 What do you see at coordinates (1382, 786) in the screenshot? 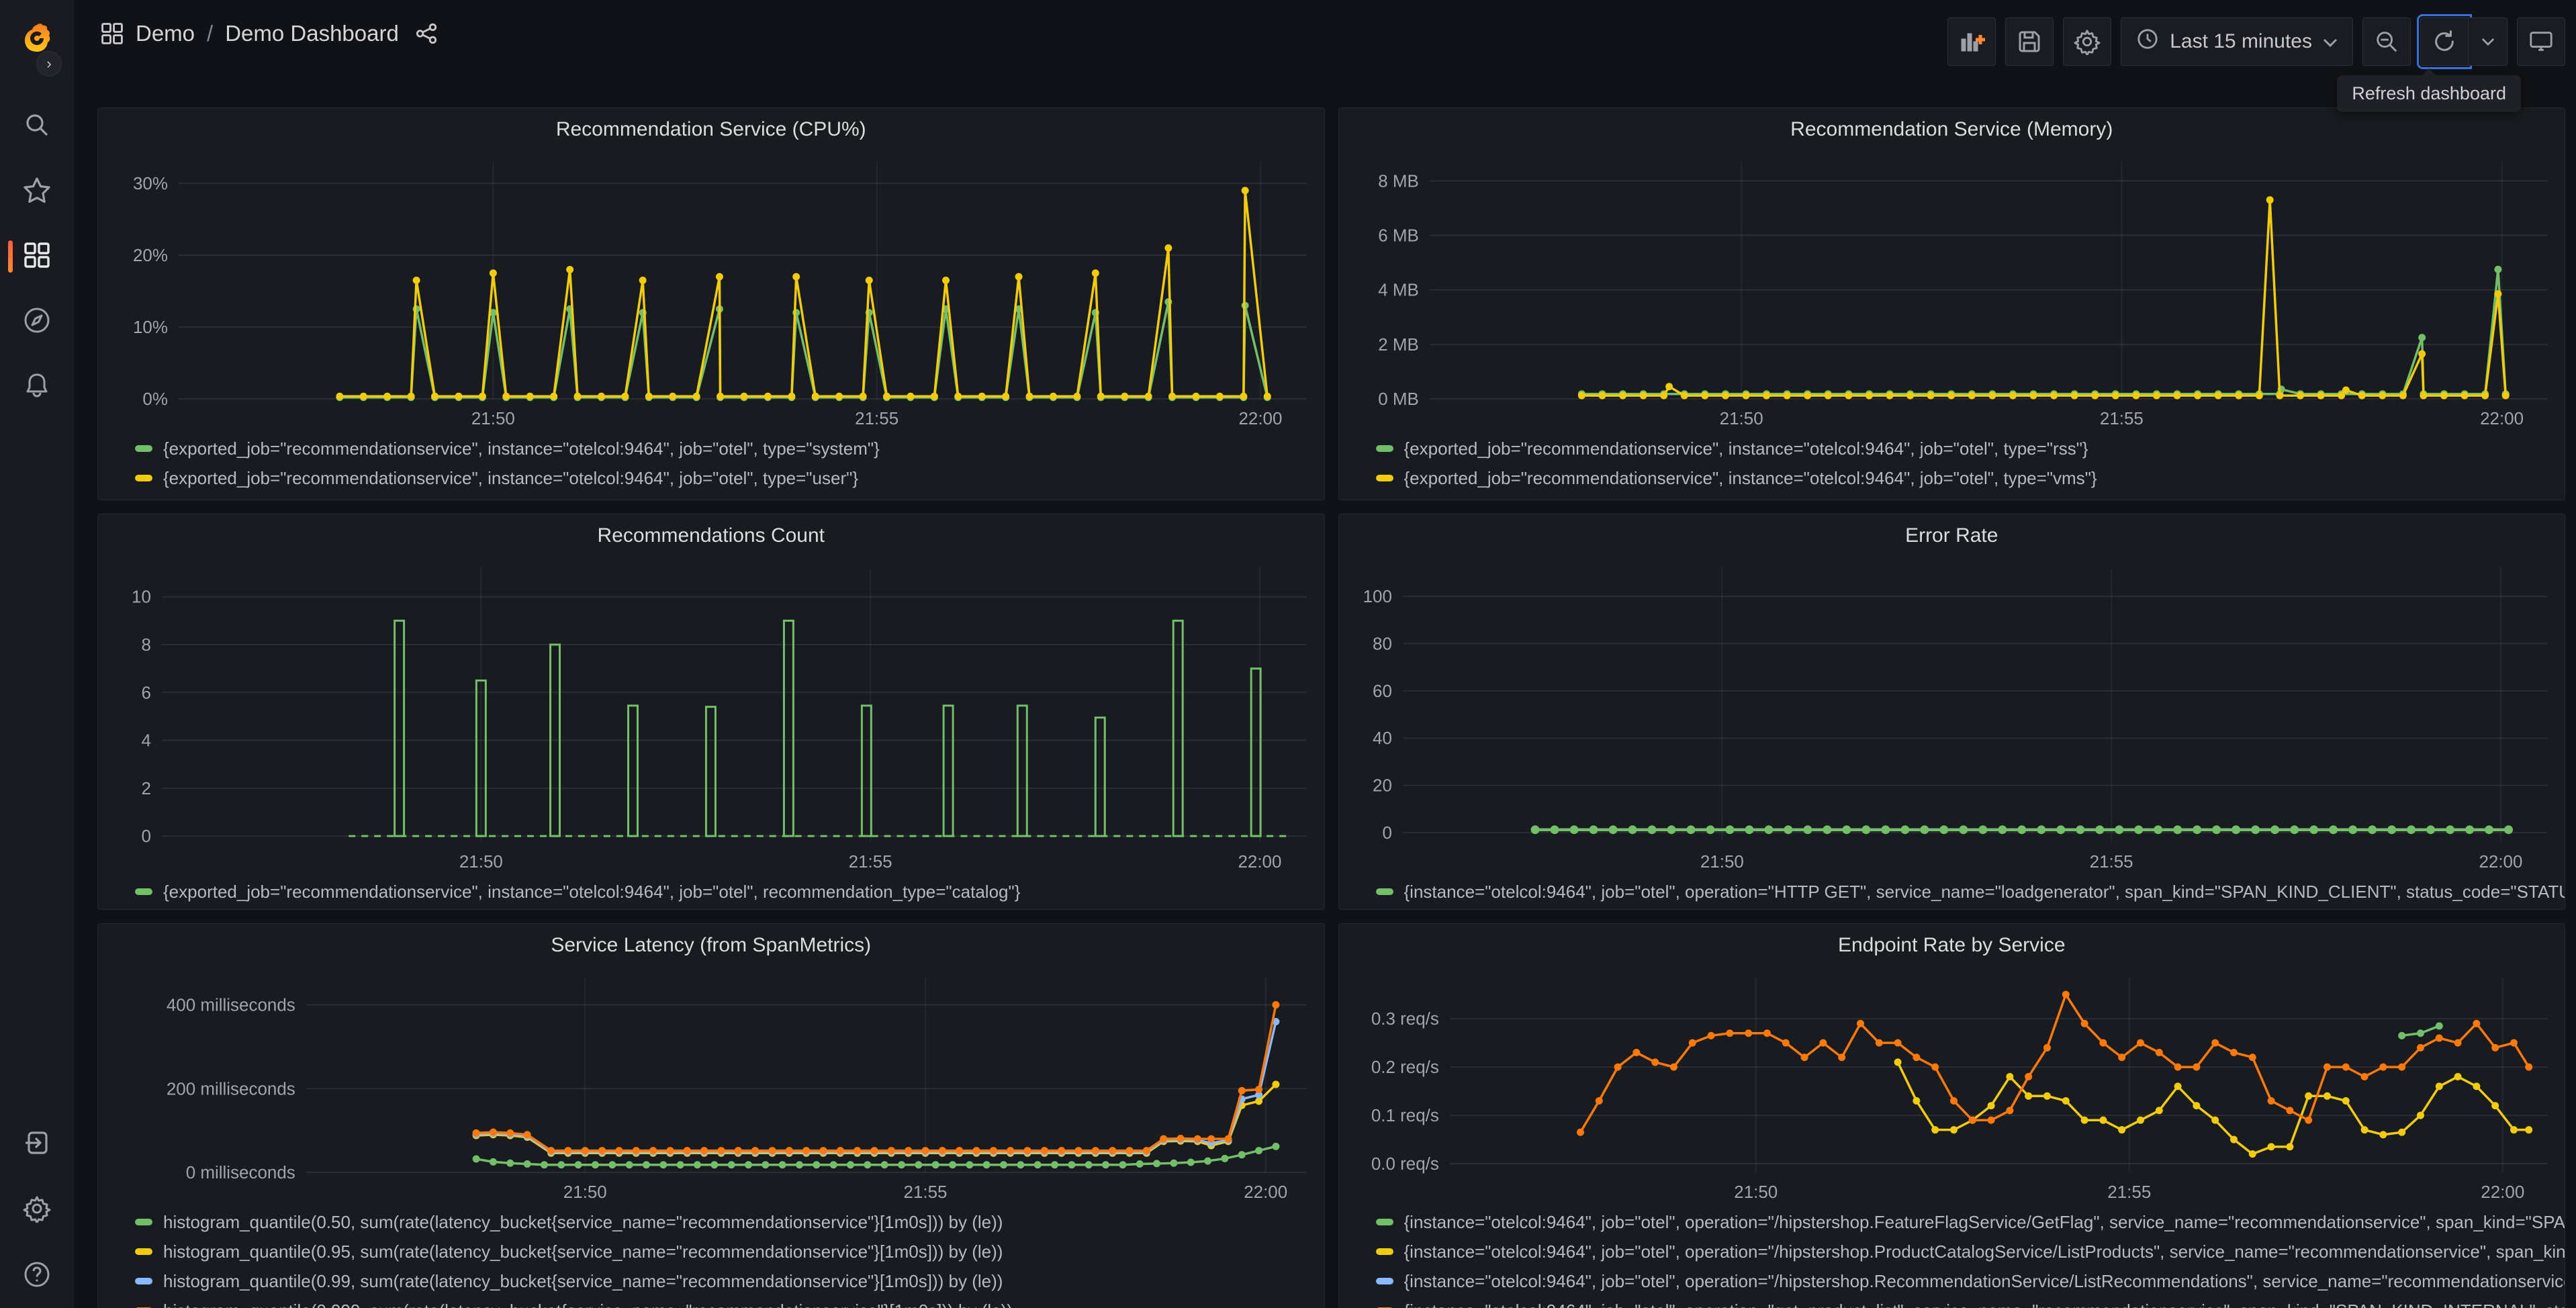
I see `svg-text: 20` at bounding box center [1382, 786].